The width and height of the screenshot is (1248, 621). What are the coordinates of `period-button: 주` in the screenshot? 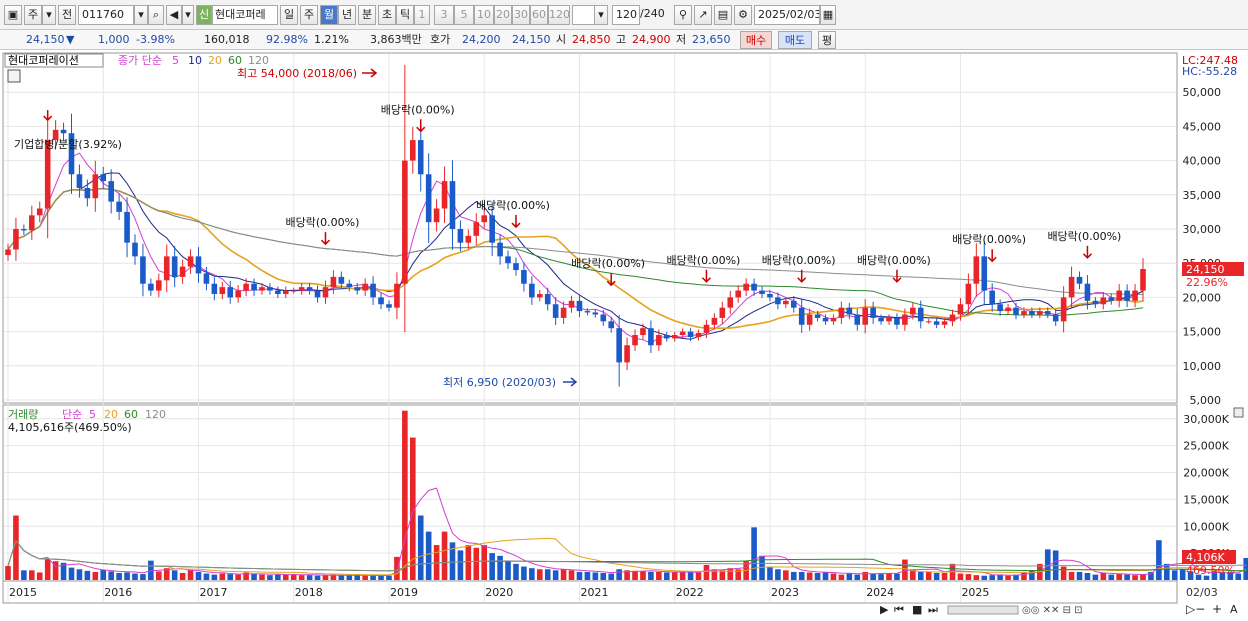 It's located at (309, 15).